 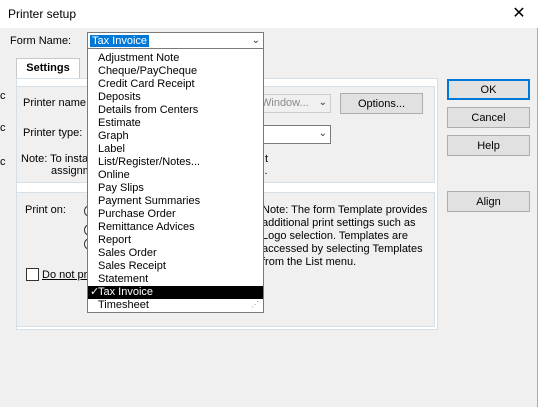 What do you see at coordinates (175, 58) in the screenshot?
I see `list-item: Adjustment Note` at bounding box center [175, 58].